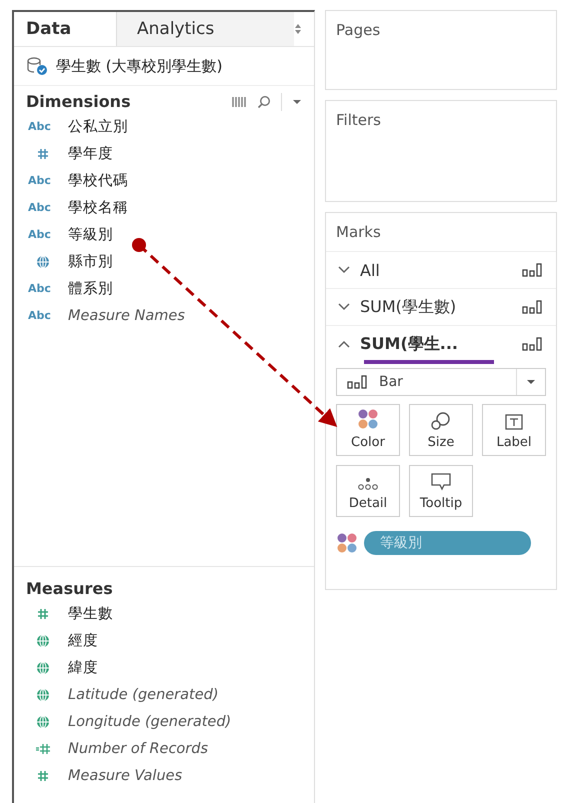 This screenshot has width=564, height=803. What do you see at coordinates (150, 722) in the screenshot?
I see `field-name: Longitude (generated)` at bounding box center [150, 722].